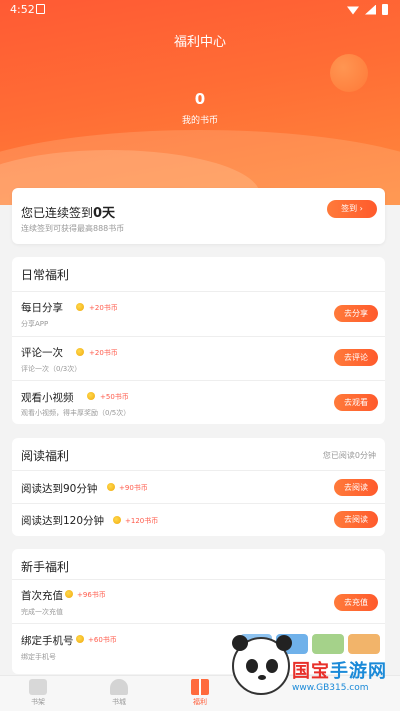 The image size is (400, 711). Describe the element at coordinates (42, 353) in the screenshot. I see `task-title: 评论一次` at that location.